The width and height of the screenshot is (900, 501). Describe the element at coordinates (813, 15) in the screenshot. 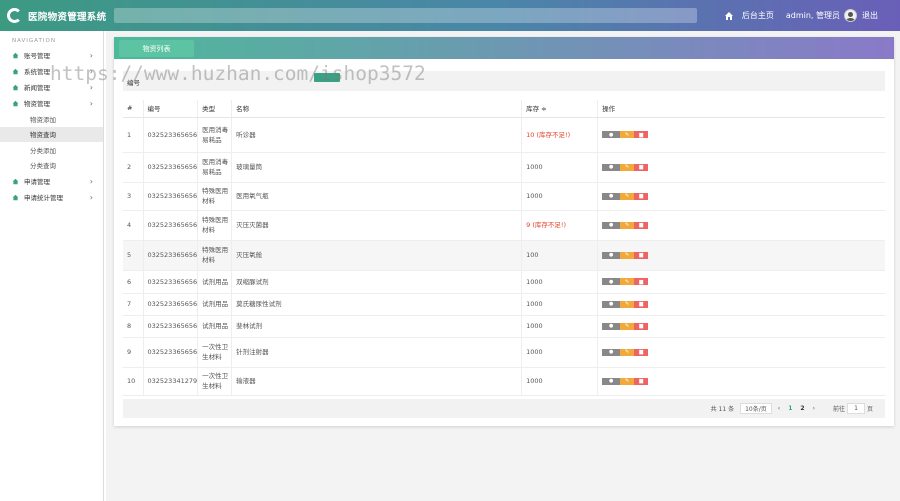

I see `user-label: admin, 管理员` at that location.